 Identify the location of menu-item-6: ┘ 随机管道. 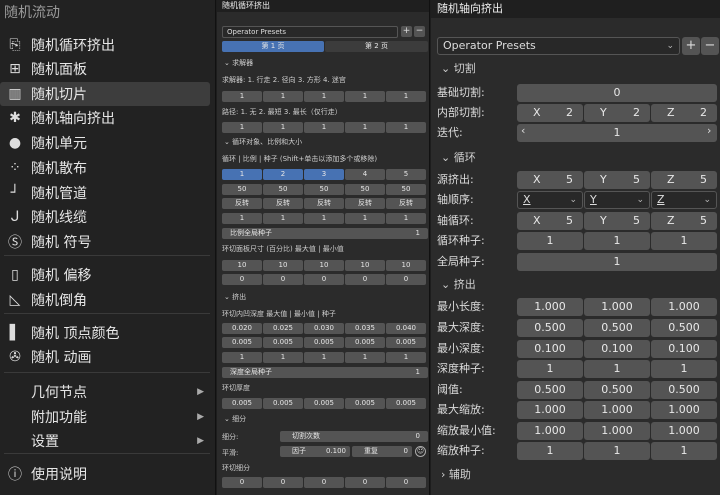
(105, 193).